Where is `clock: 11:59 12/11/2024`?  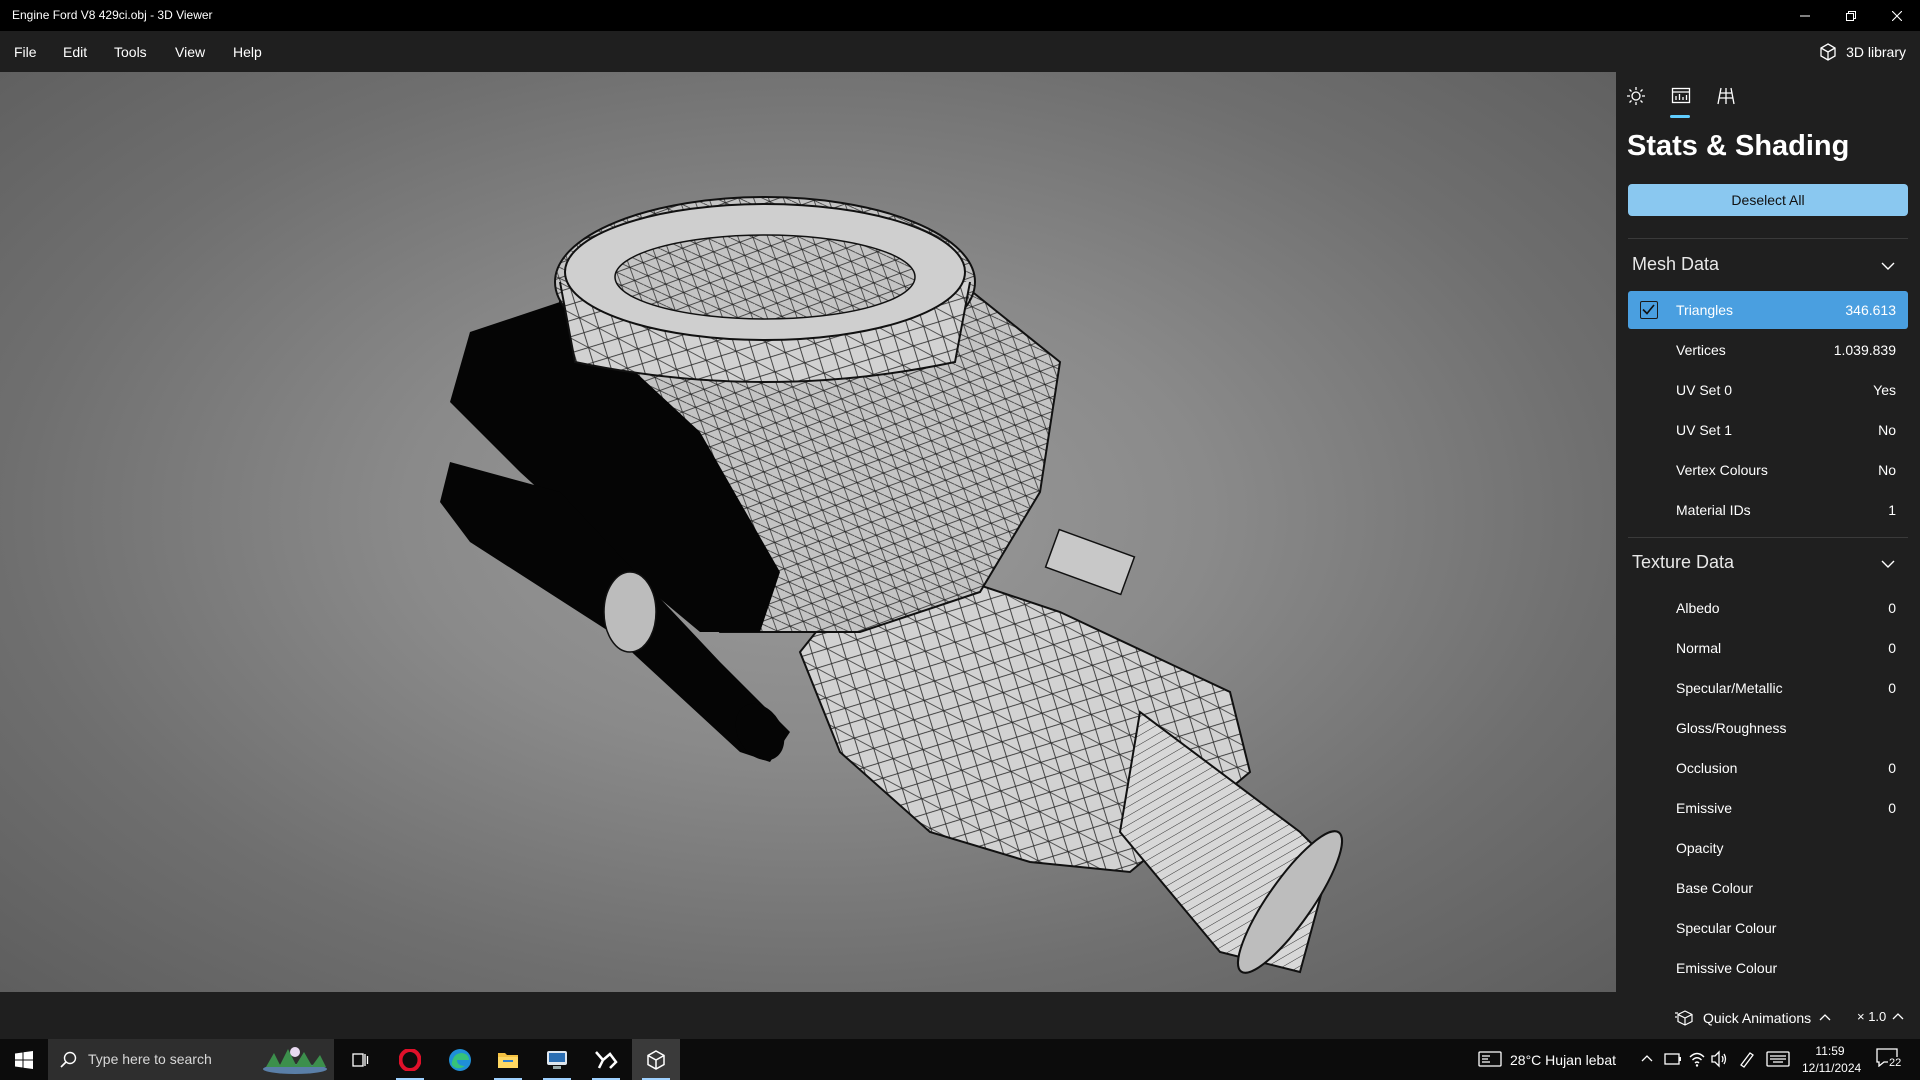
clock: 11:59 12/11/2024 is located at coordinates (1831, 1060).